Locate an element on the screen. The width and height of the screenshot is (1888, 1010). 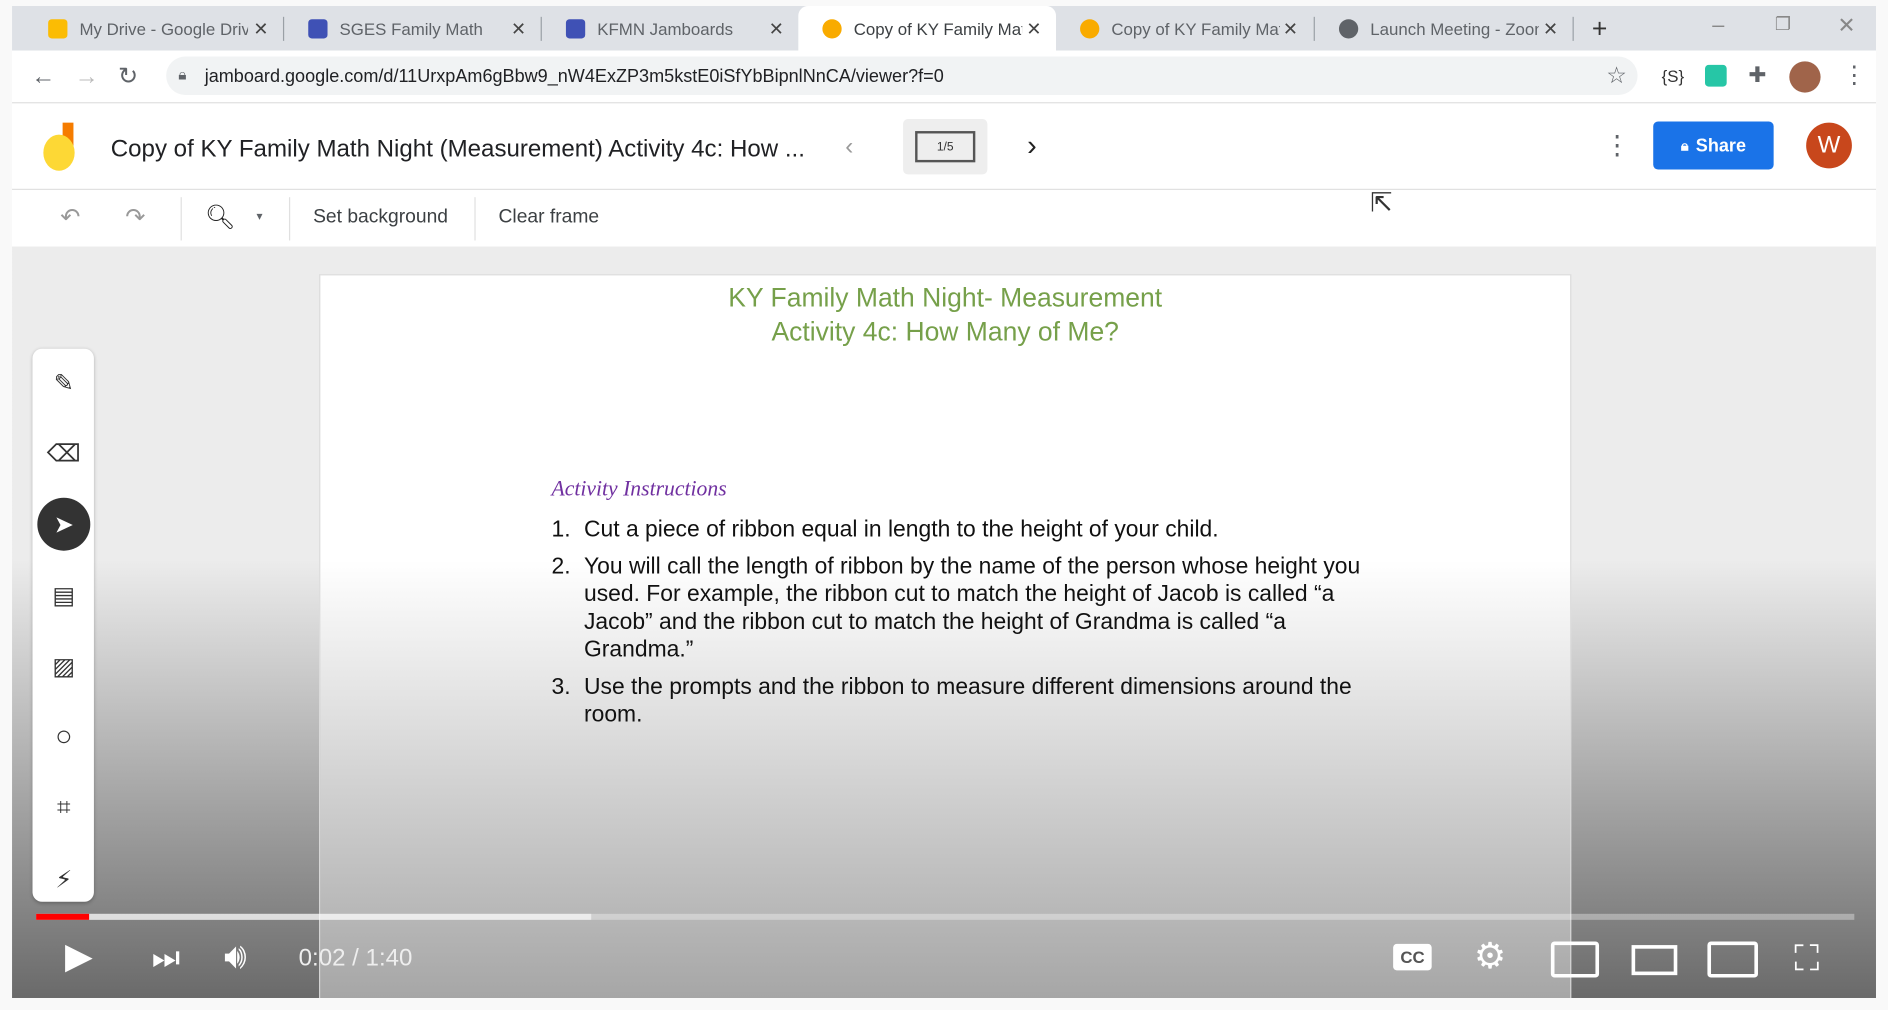
tab-zoom: Launch Meeting - Zoom ✕ is located at coordinates (1444, 28).